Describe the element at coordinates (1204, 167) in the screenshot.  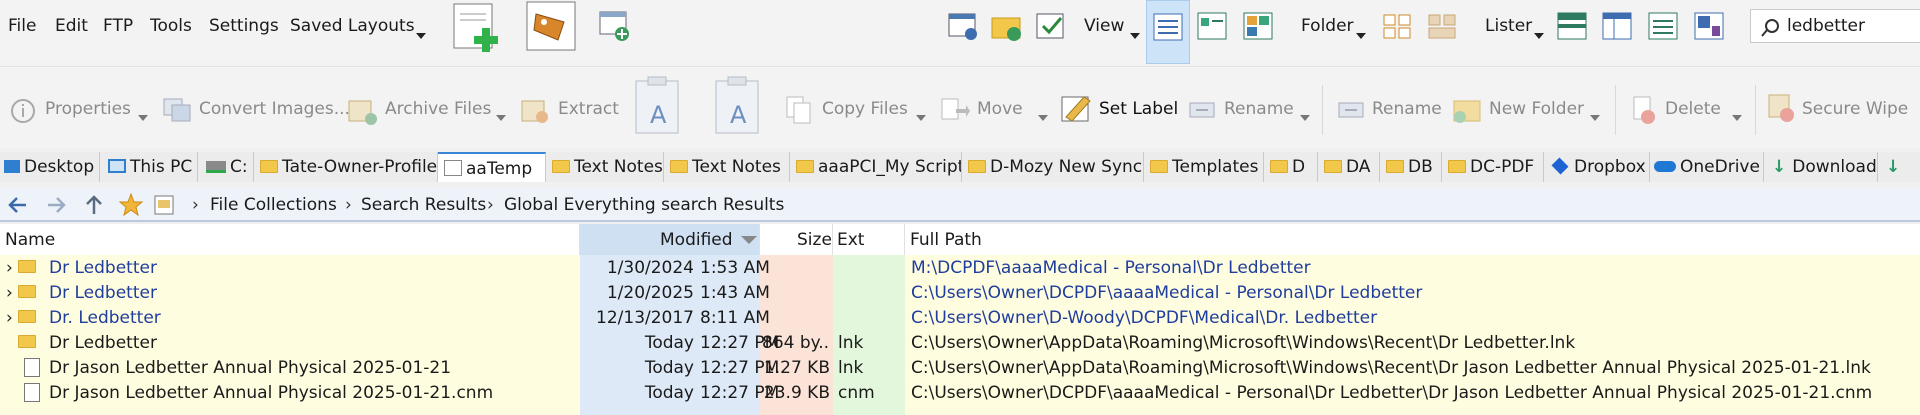
I see `tab-templates: Templates` at that location.